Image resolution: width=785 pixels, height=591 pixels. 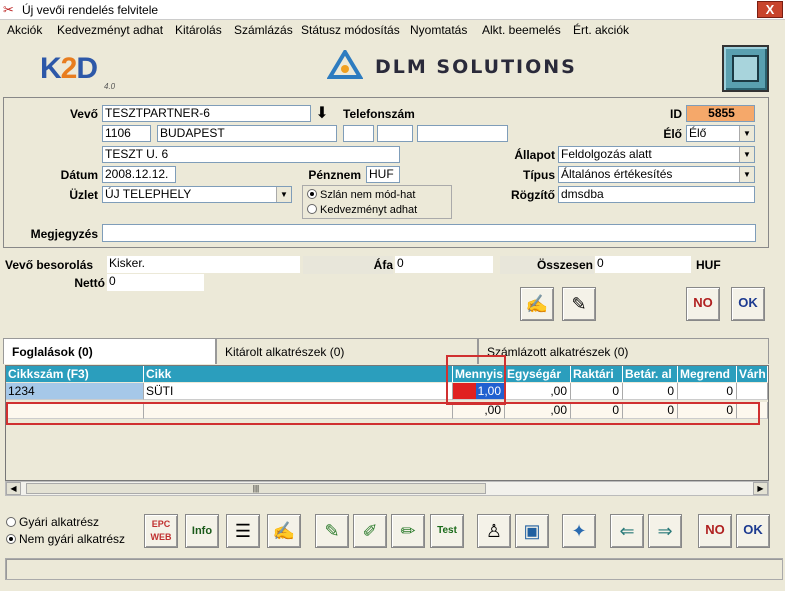 What do you see at coordinates (322, 113) in the screenshot?
I see `arrow-down-icon: ⬇` at bounding box center [322, 113].